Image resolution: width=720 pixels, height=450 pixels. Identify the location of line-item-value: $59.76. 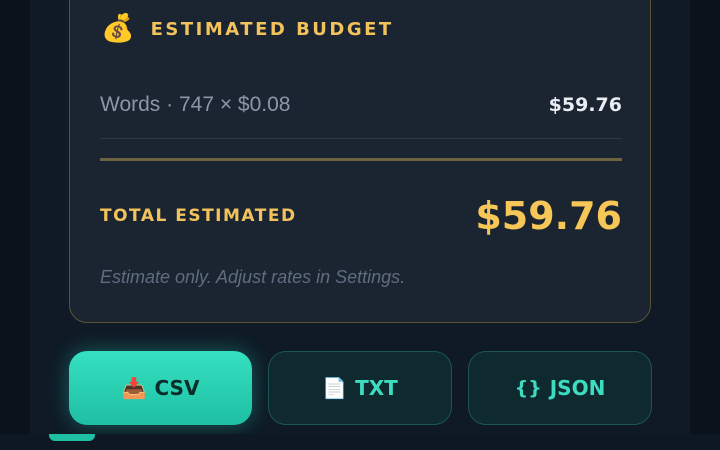
(585, 105).